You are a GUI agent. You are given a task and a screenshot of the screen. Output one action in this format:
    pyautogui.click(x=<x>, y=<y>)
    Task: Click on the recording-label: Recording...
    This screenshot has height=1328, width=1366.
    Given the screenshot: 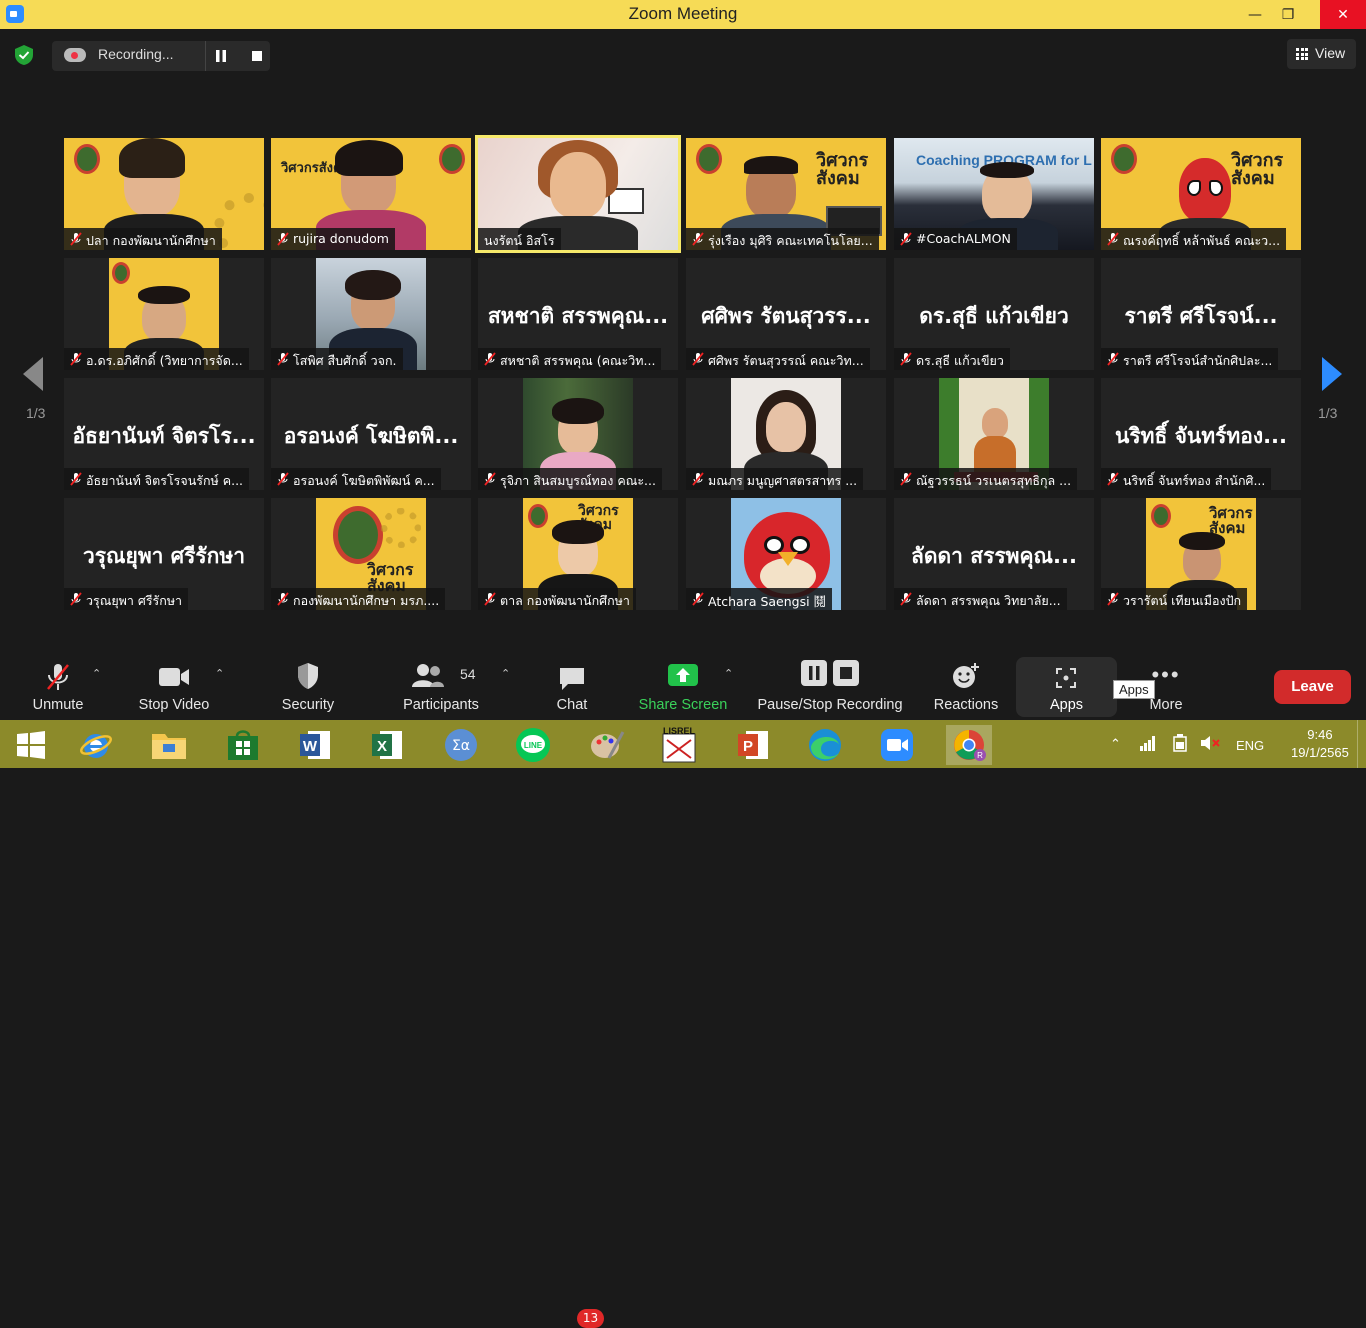 What is the action you would take?
    pyautogui.click(x=136, y=54)
    